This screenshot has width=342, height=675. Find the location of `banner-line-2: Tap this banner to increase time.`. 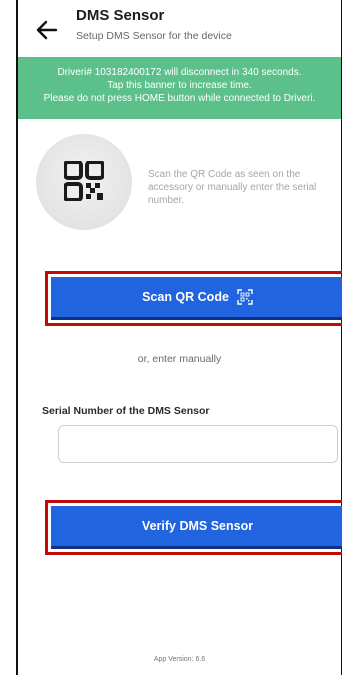

banner-line-2: Tap this banner to increase time. is located at coordinates (179, 85).